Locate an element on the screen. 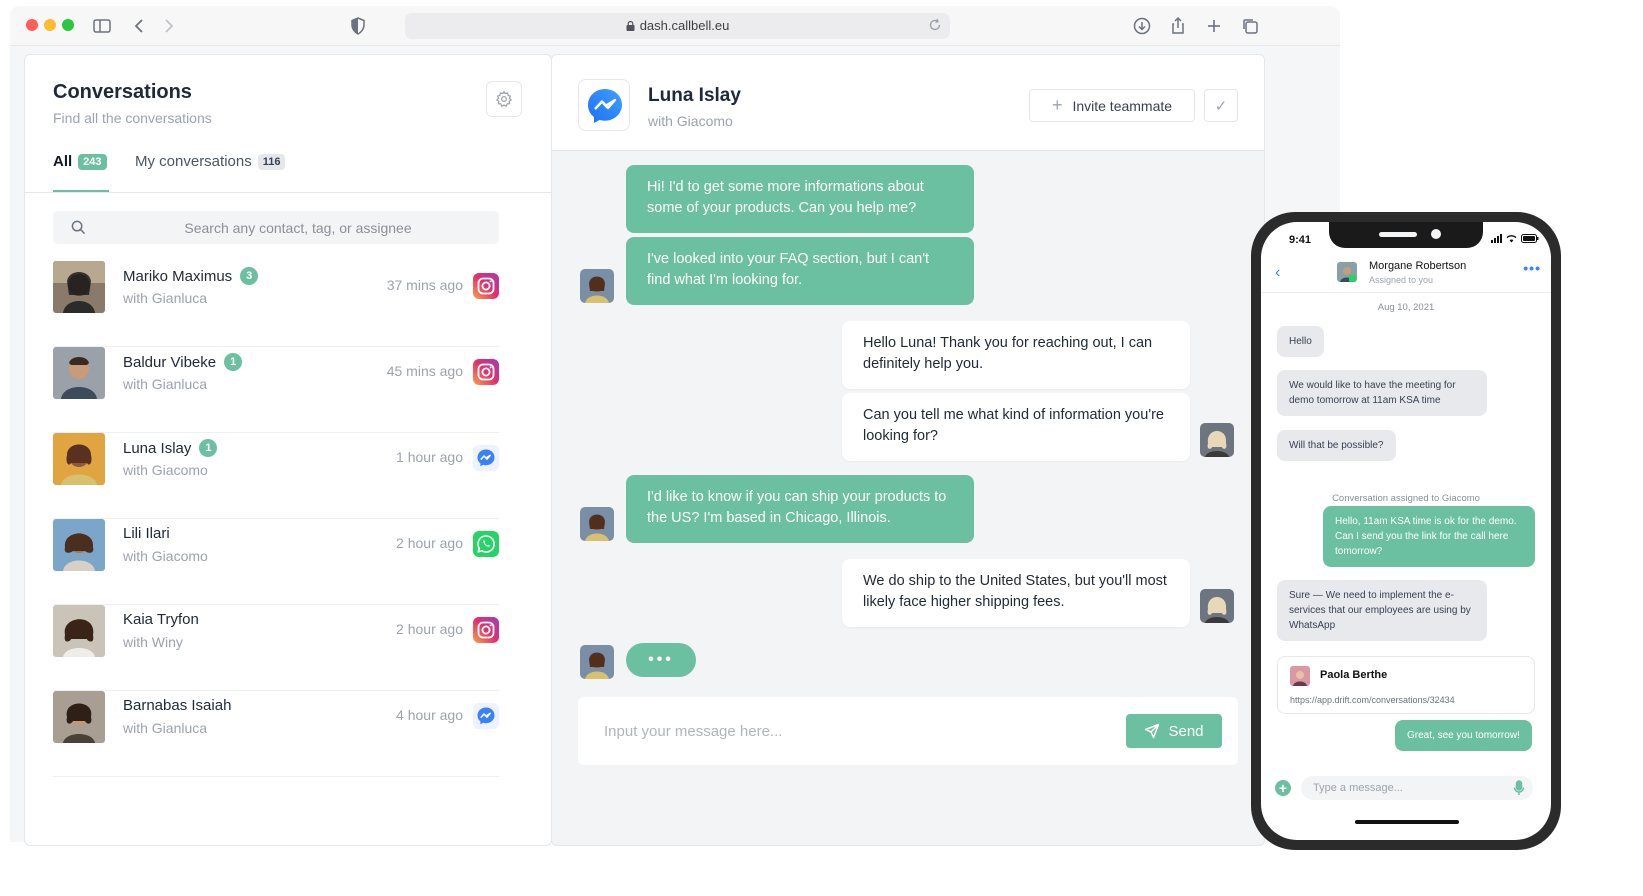  send-icon is located at coordinates (1152, 731).